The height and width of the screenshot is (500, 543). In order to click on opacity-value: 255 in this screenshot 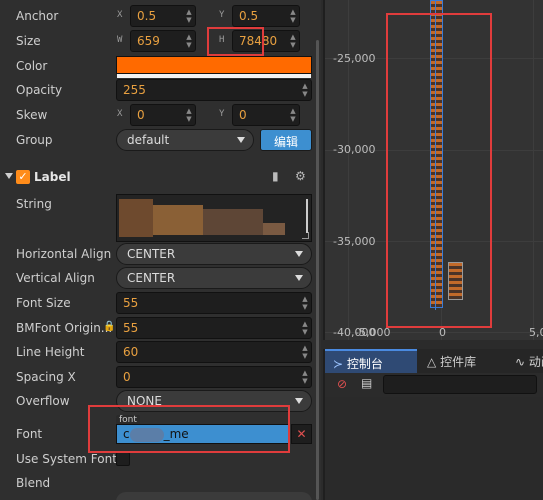, I will do `click(134, 90)`.